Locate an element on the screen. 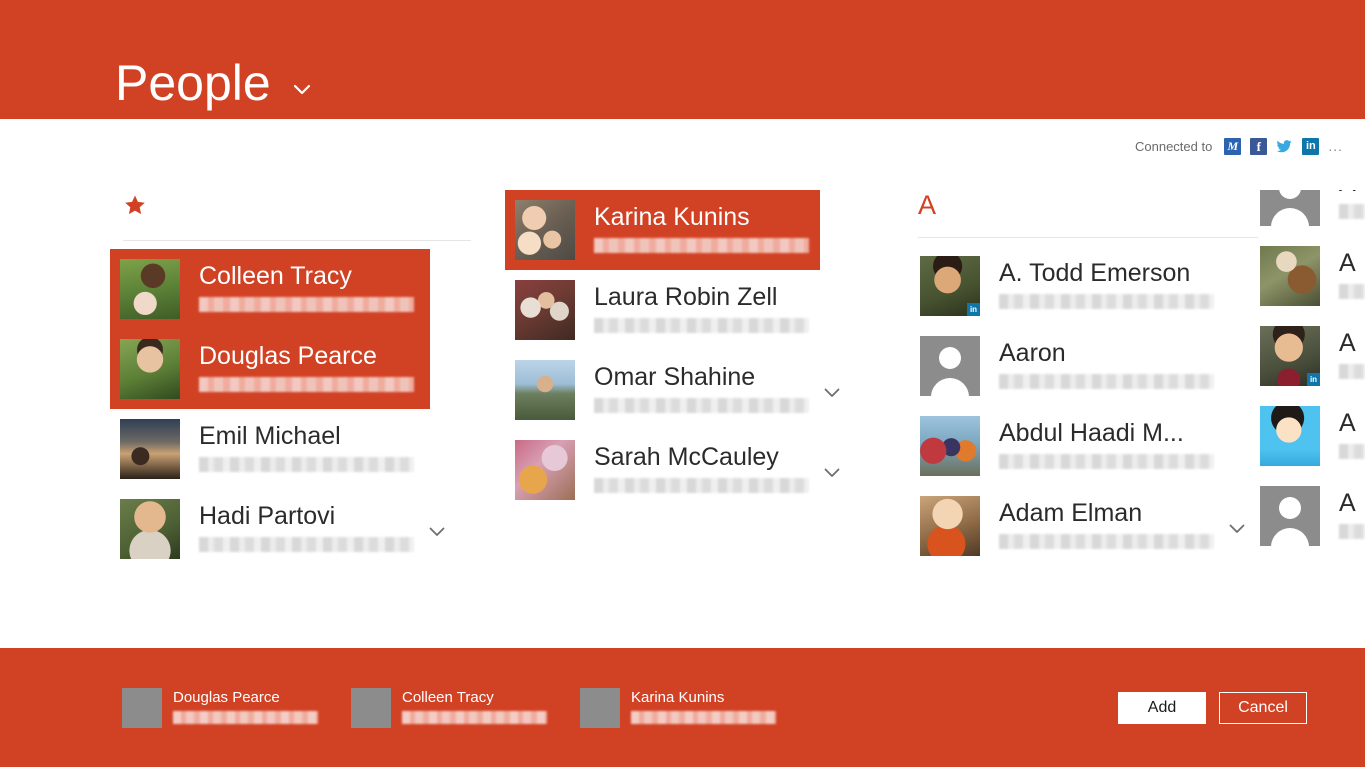  selected-person-chip: Karina Kunins is located at coordinates (678, 707).